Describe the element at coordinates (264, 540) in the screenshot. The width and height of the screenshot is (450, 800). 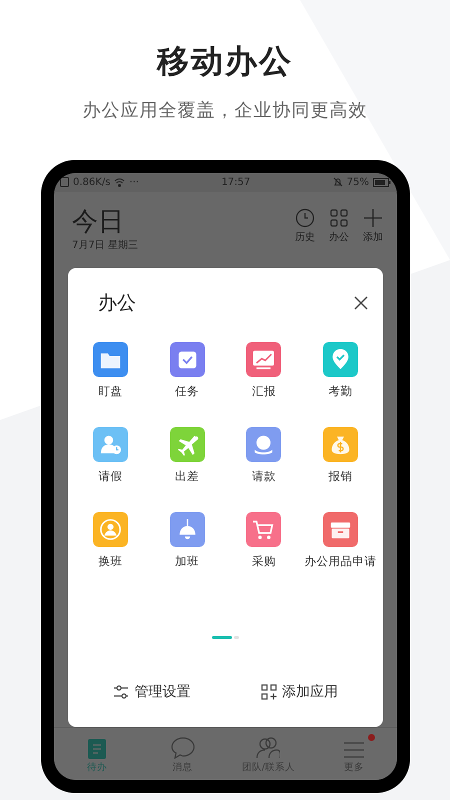
I see `app-tile: 采购` at that location.